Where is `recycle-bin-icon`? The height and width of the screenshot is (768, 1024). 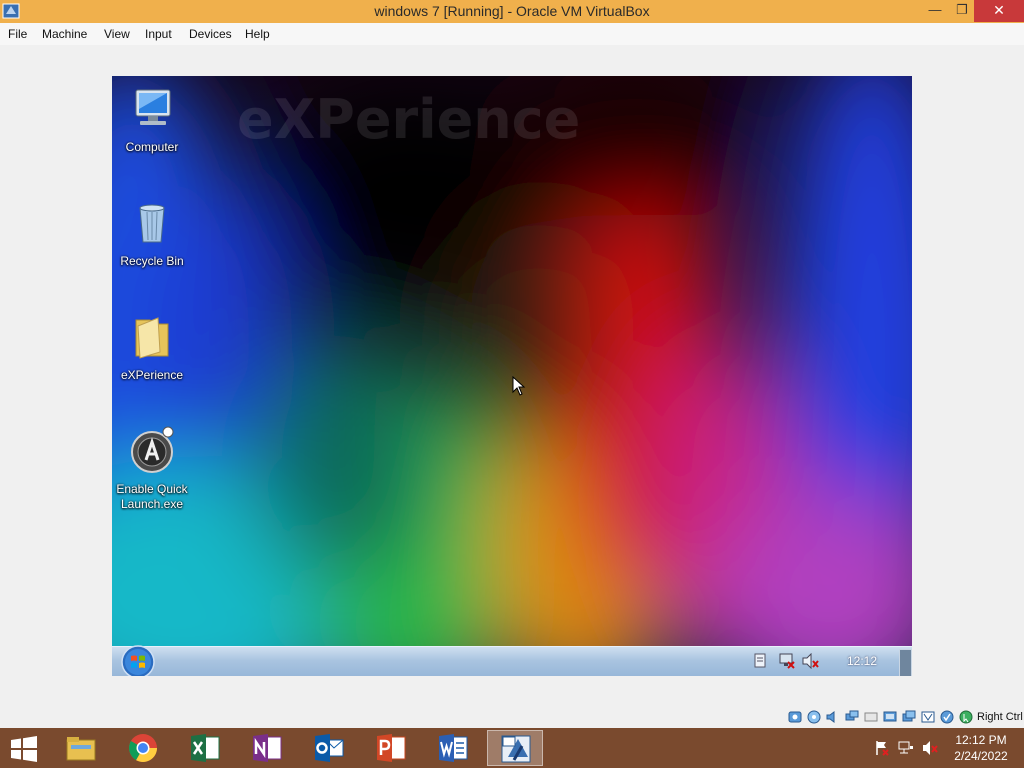 recycle-bin-icon is located at coordinates (152, 223).